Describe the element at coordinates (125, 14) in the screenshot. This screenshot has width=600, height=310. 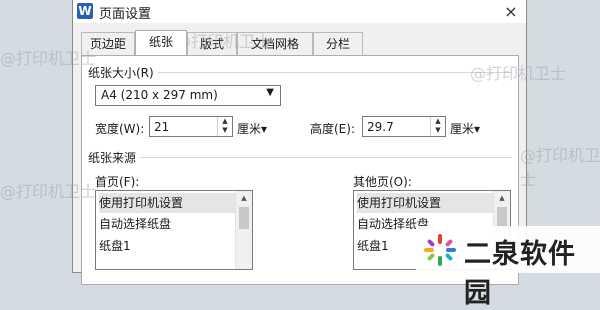
I see `window-title: 页面设置` at that location.